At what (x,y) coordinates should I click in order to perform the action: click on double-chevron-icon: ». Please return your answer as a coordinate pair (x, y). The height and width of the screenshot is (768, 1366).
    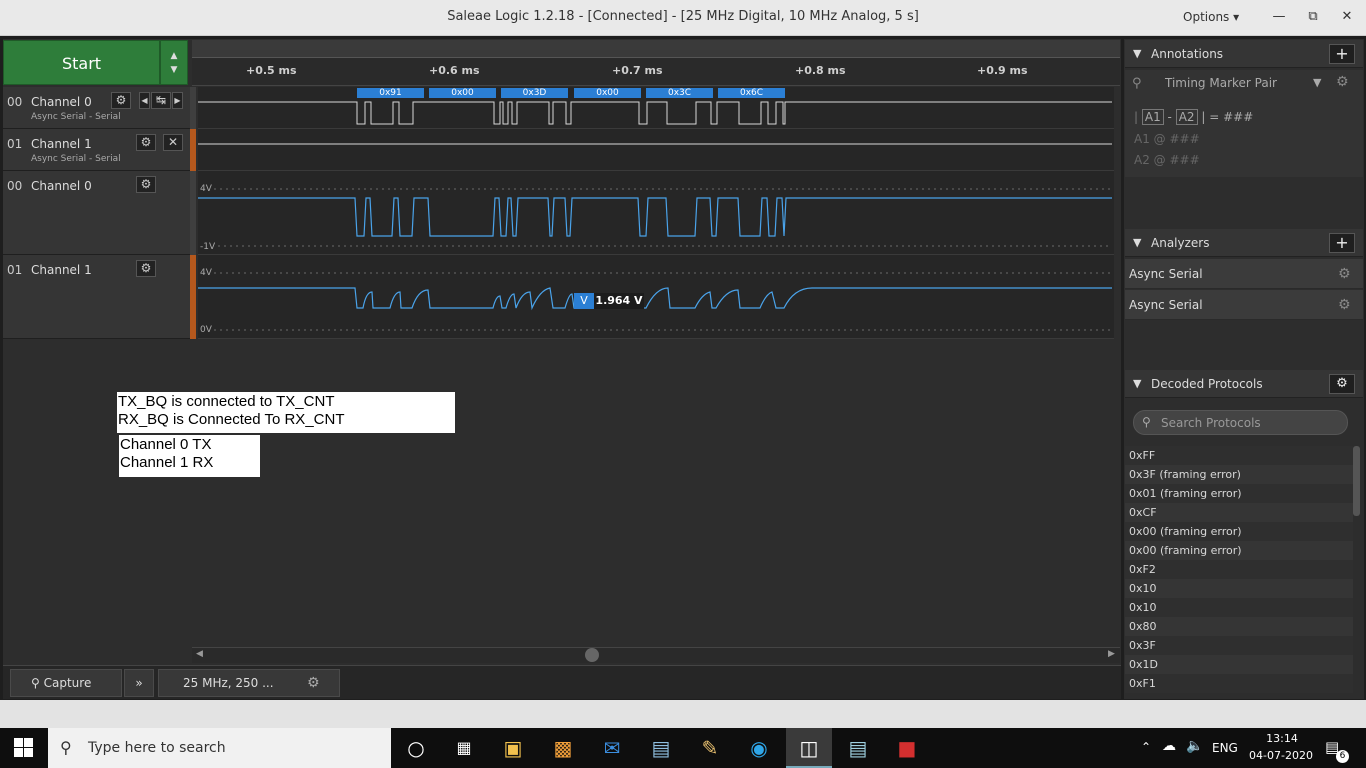
    Looking at the image, I should click on (139, 683).